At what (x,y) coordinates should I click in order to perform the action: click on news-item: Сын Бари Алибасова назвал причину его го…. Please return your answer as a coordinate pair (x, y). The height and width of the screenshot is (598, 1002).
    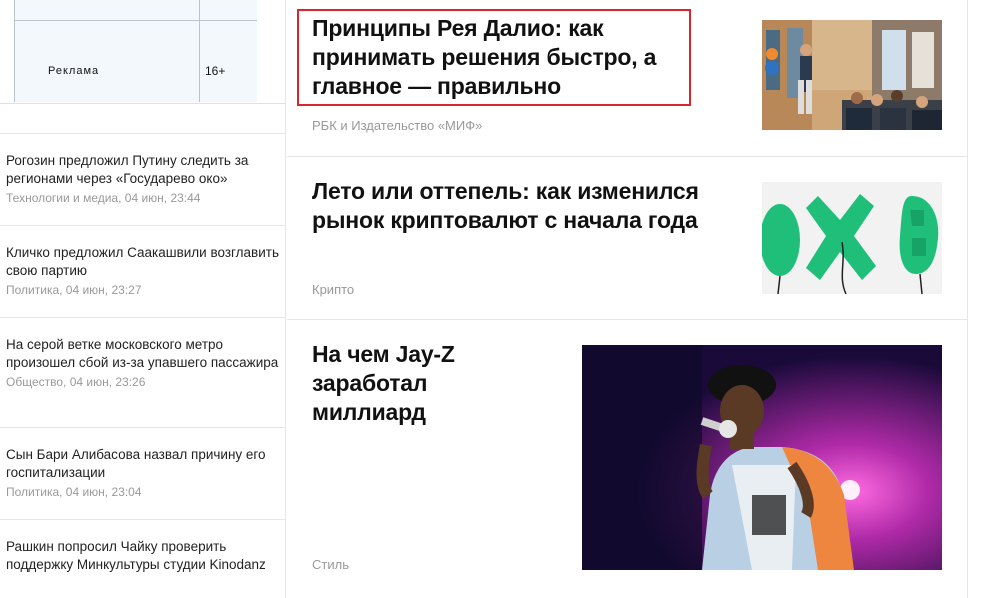
    Looking at the image, I should click on (143, 474).